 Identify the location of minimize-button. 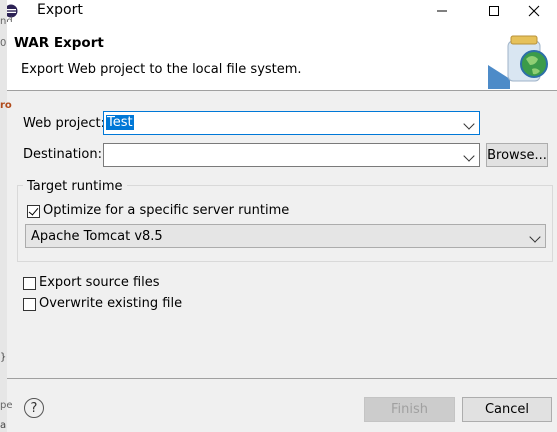
(442, 11).